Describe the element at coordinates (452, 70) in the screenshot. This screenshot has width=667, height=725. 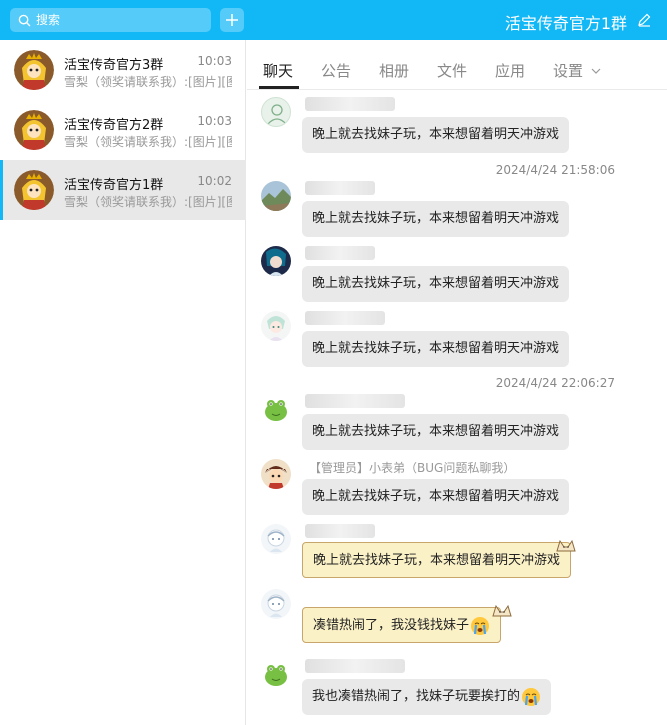
I see `tab-files: 文件` at that location.